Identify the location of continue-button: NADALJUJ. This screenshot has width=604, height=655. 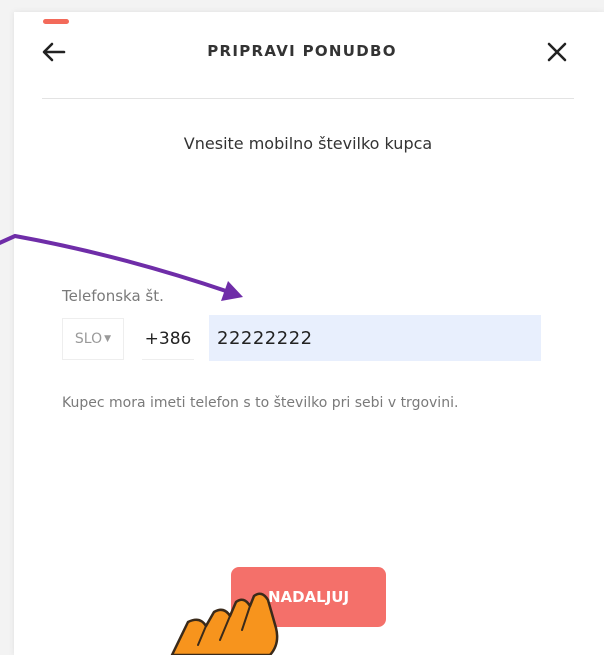
(308, 597).